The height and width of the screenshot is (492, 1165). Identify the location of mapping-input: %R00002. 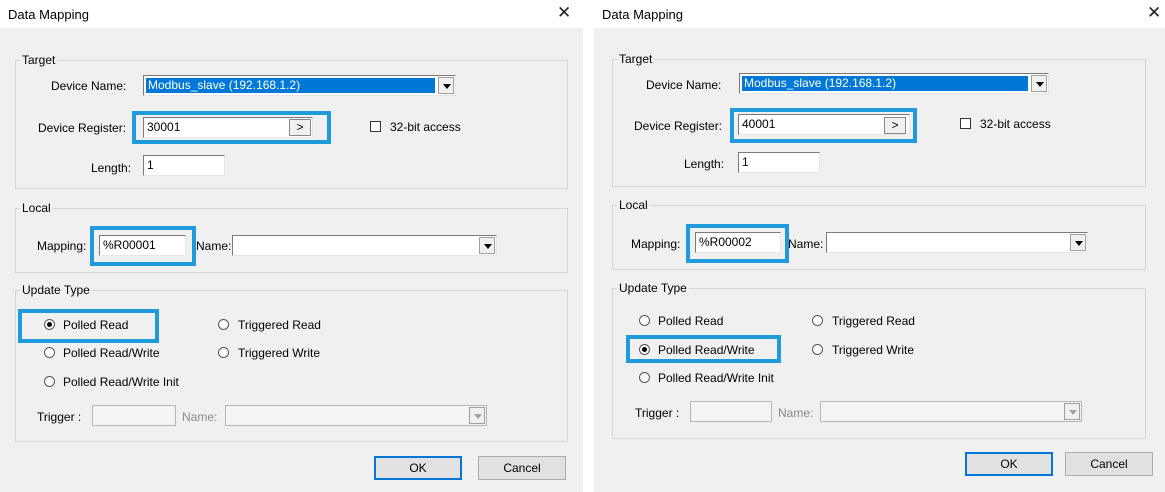
(738, 242).